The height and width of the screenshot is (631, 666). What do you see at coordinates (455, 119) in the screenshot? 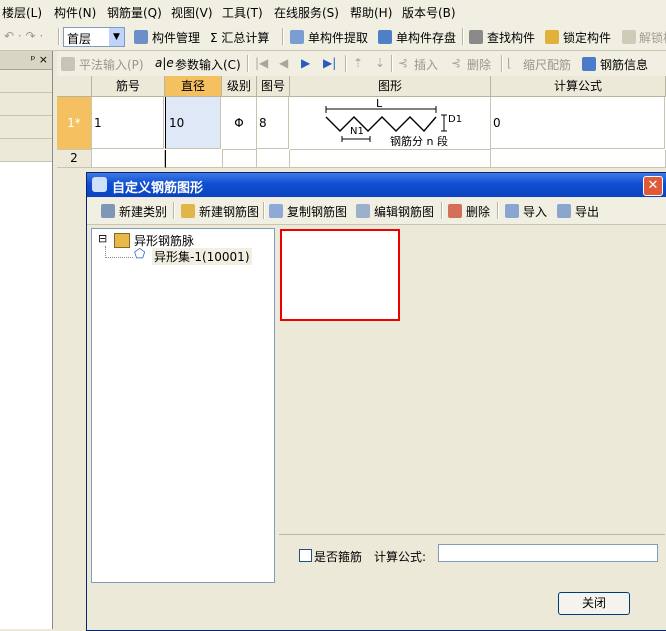
I see `shape-label-d1: D1` at bounding box center [455, 119].